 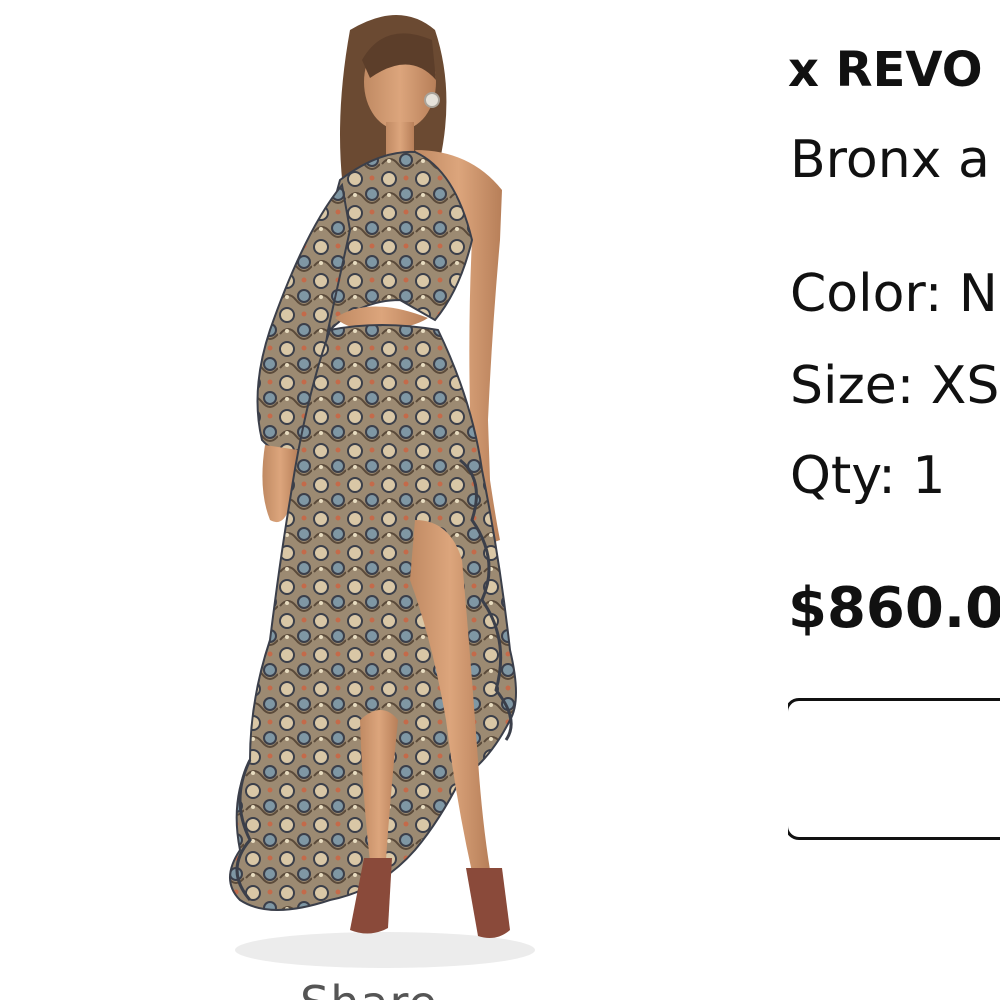 What do you see at coordinates (369, 990) in the screenshot?
I see `share-caption: Share` at bounding box center [369, 990].